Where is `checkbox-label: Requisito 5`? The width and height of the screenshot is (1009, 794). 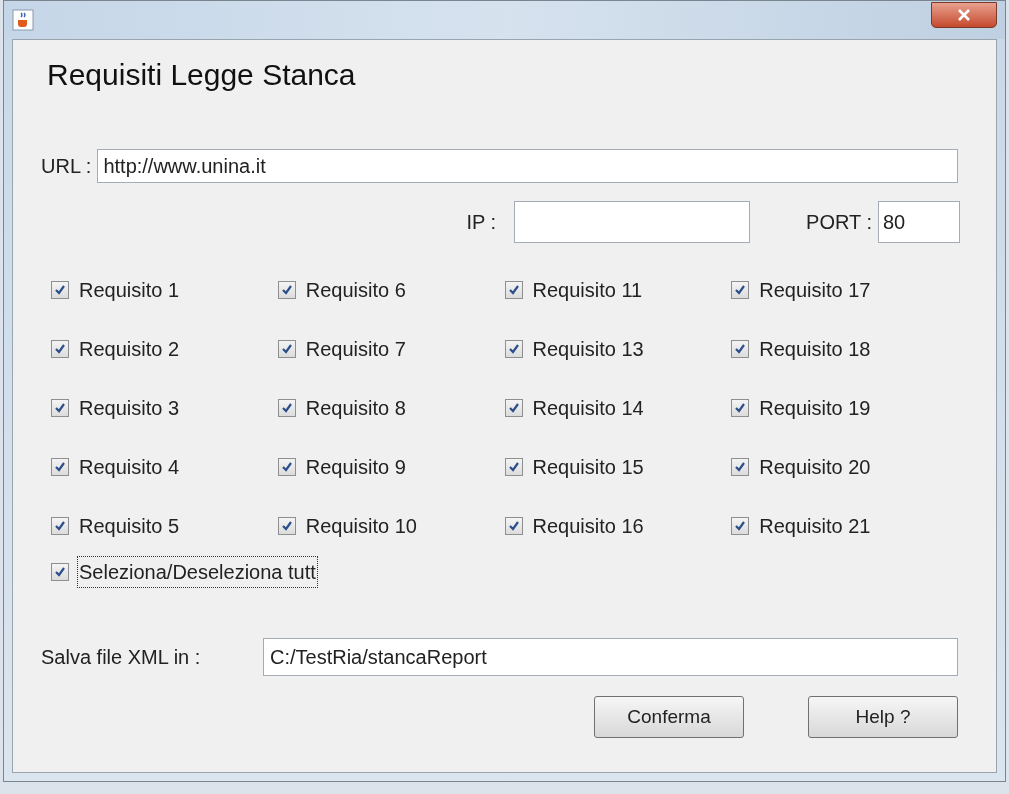 checkbox-label: Requisito 5 is located at coordinates (129, 526).